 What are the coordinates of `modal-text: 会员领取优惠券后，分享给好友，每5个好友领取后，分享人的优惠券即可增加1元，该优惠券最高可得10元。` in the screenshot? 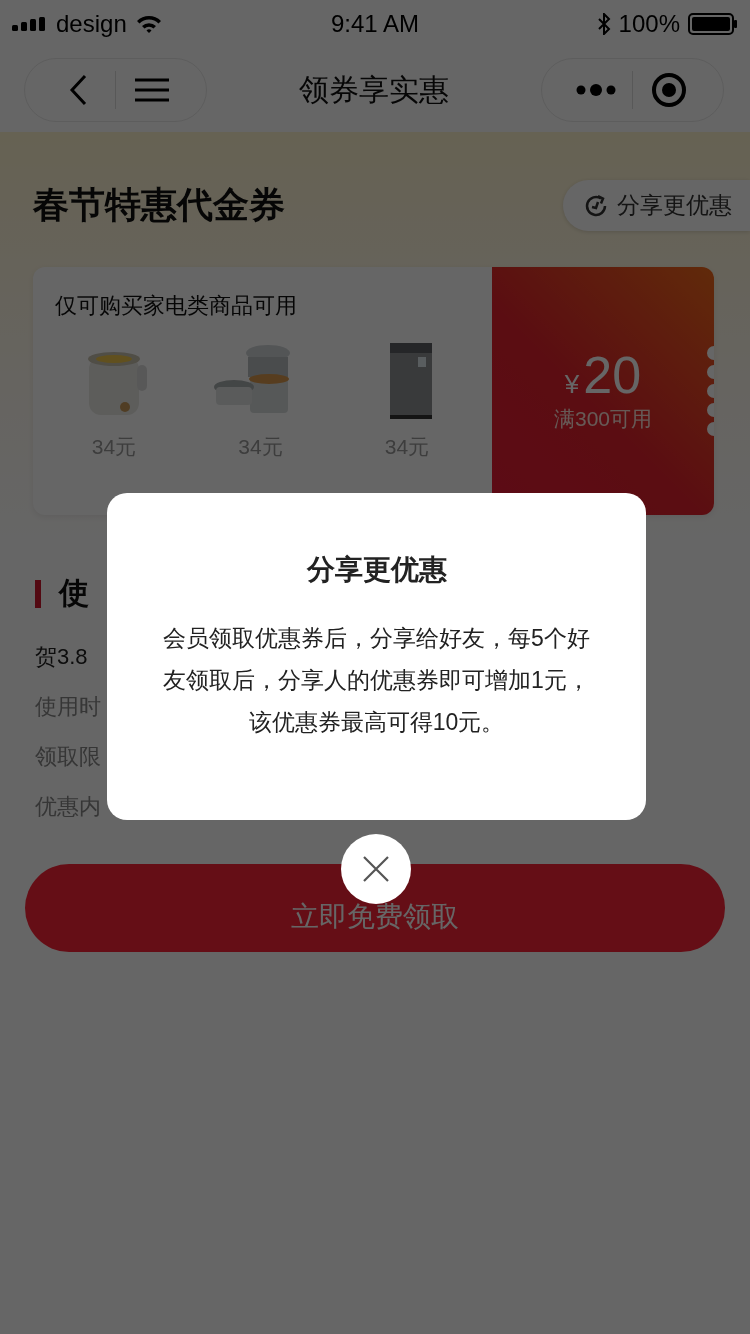 It's located at (376, 680).